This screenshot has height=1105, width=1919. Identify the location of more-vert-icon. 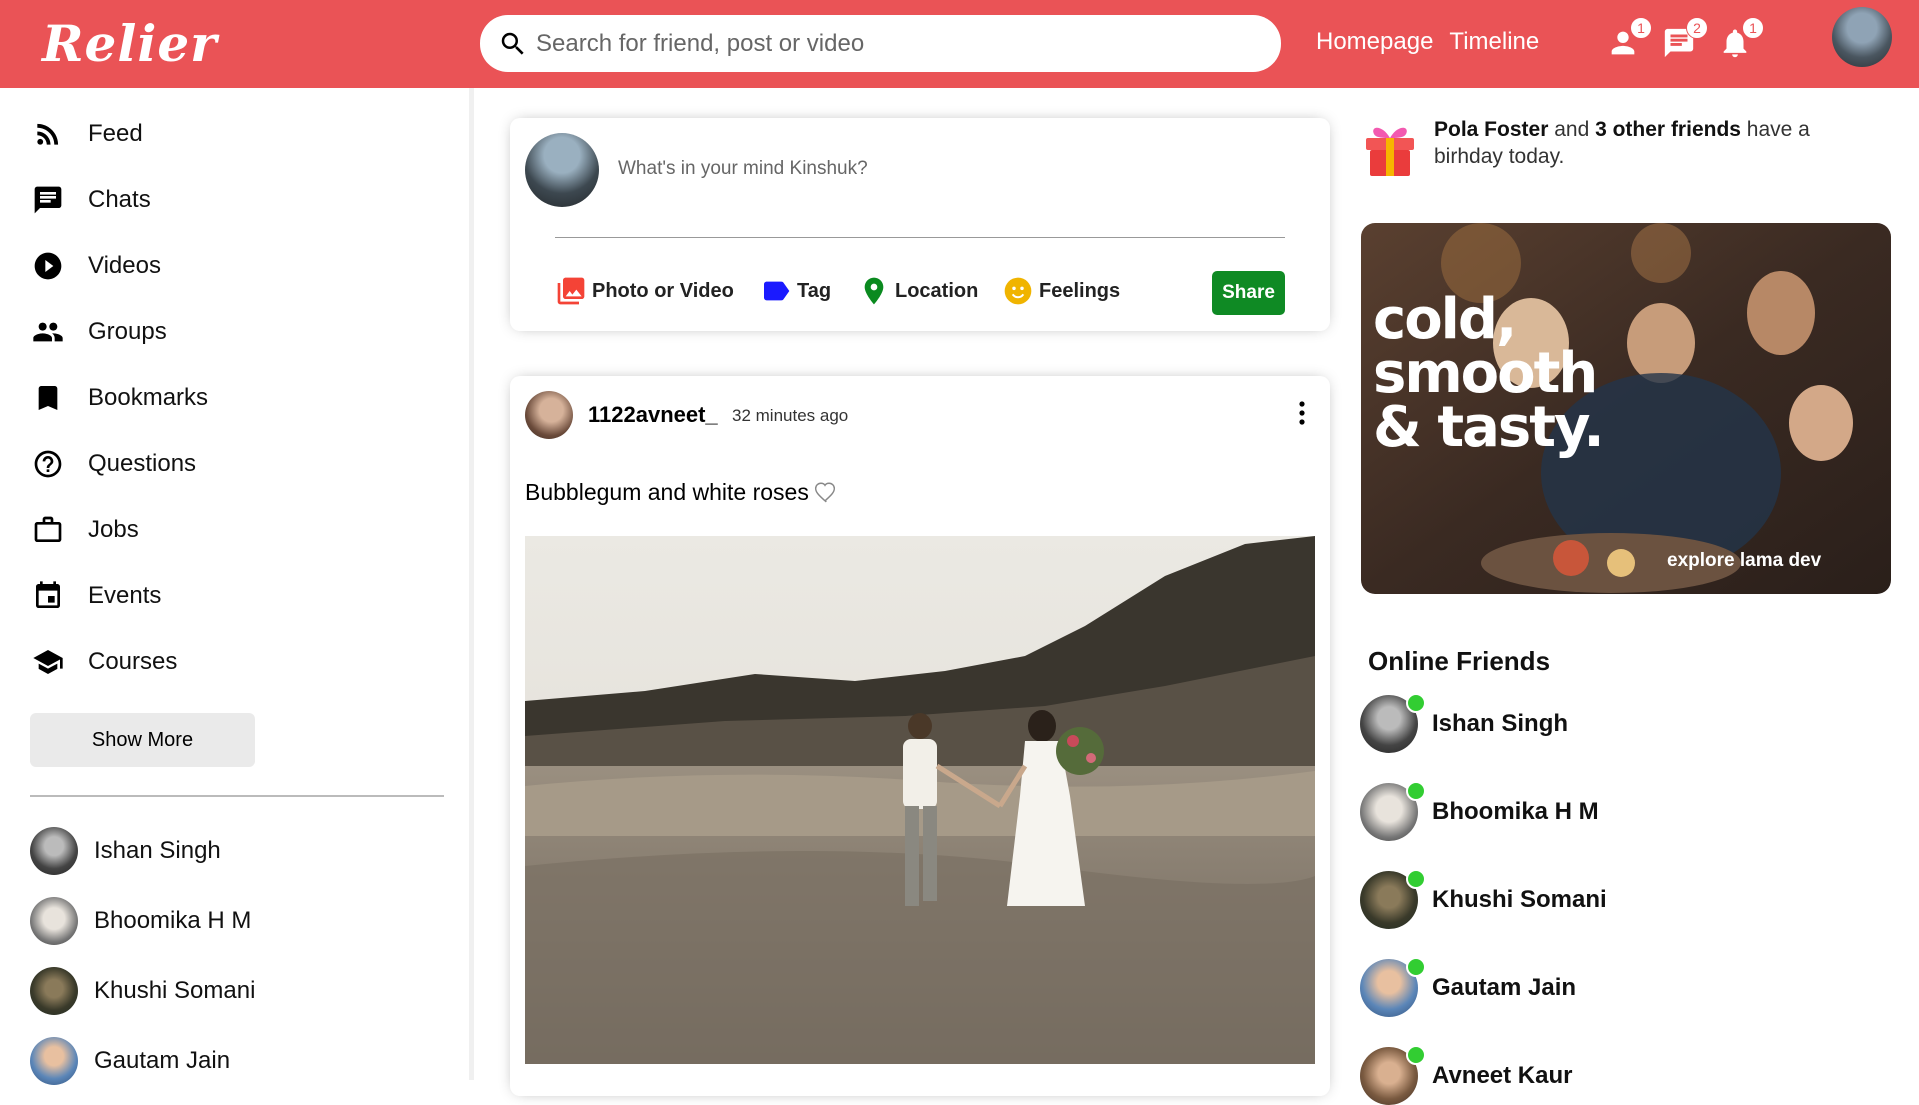
(1302, 413).